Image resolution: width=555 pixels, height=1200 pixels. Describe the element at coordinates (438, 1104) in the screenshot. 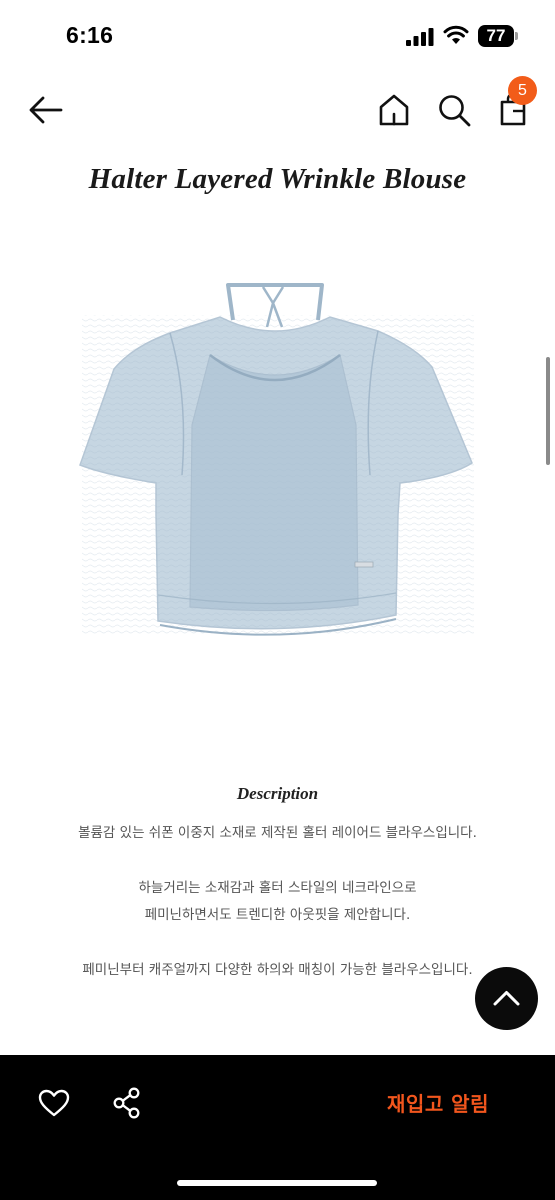

I see `restock-notification-button: 재입고 알림` at that location.